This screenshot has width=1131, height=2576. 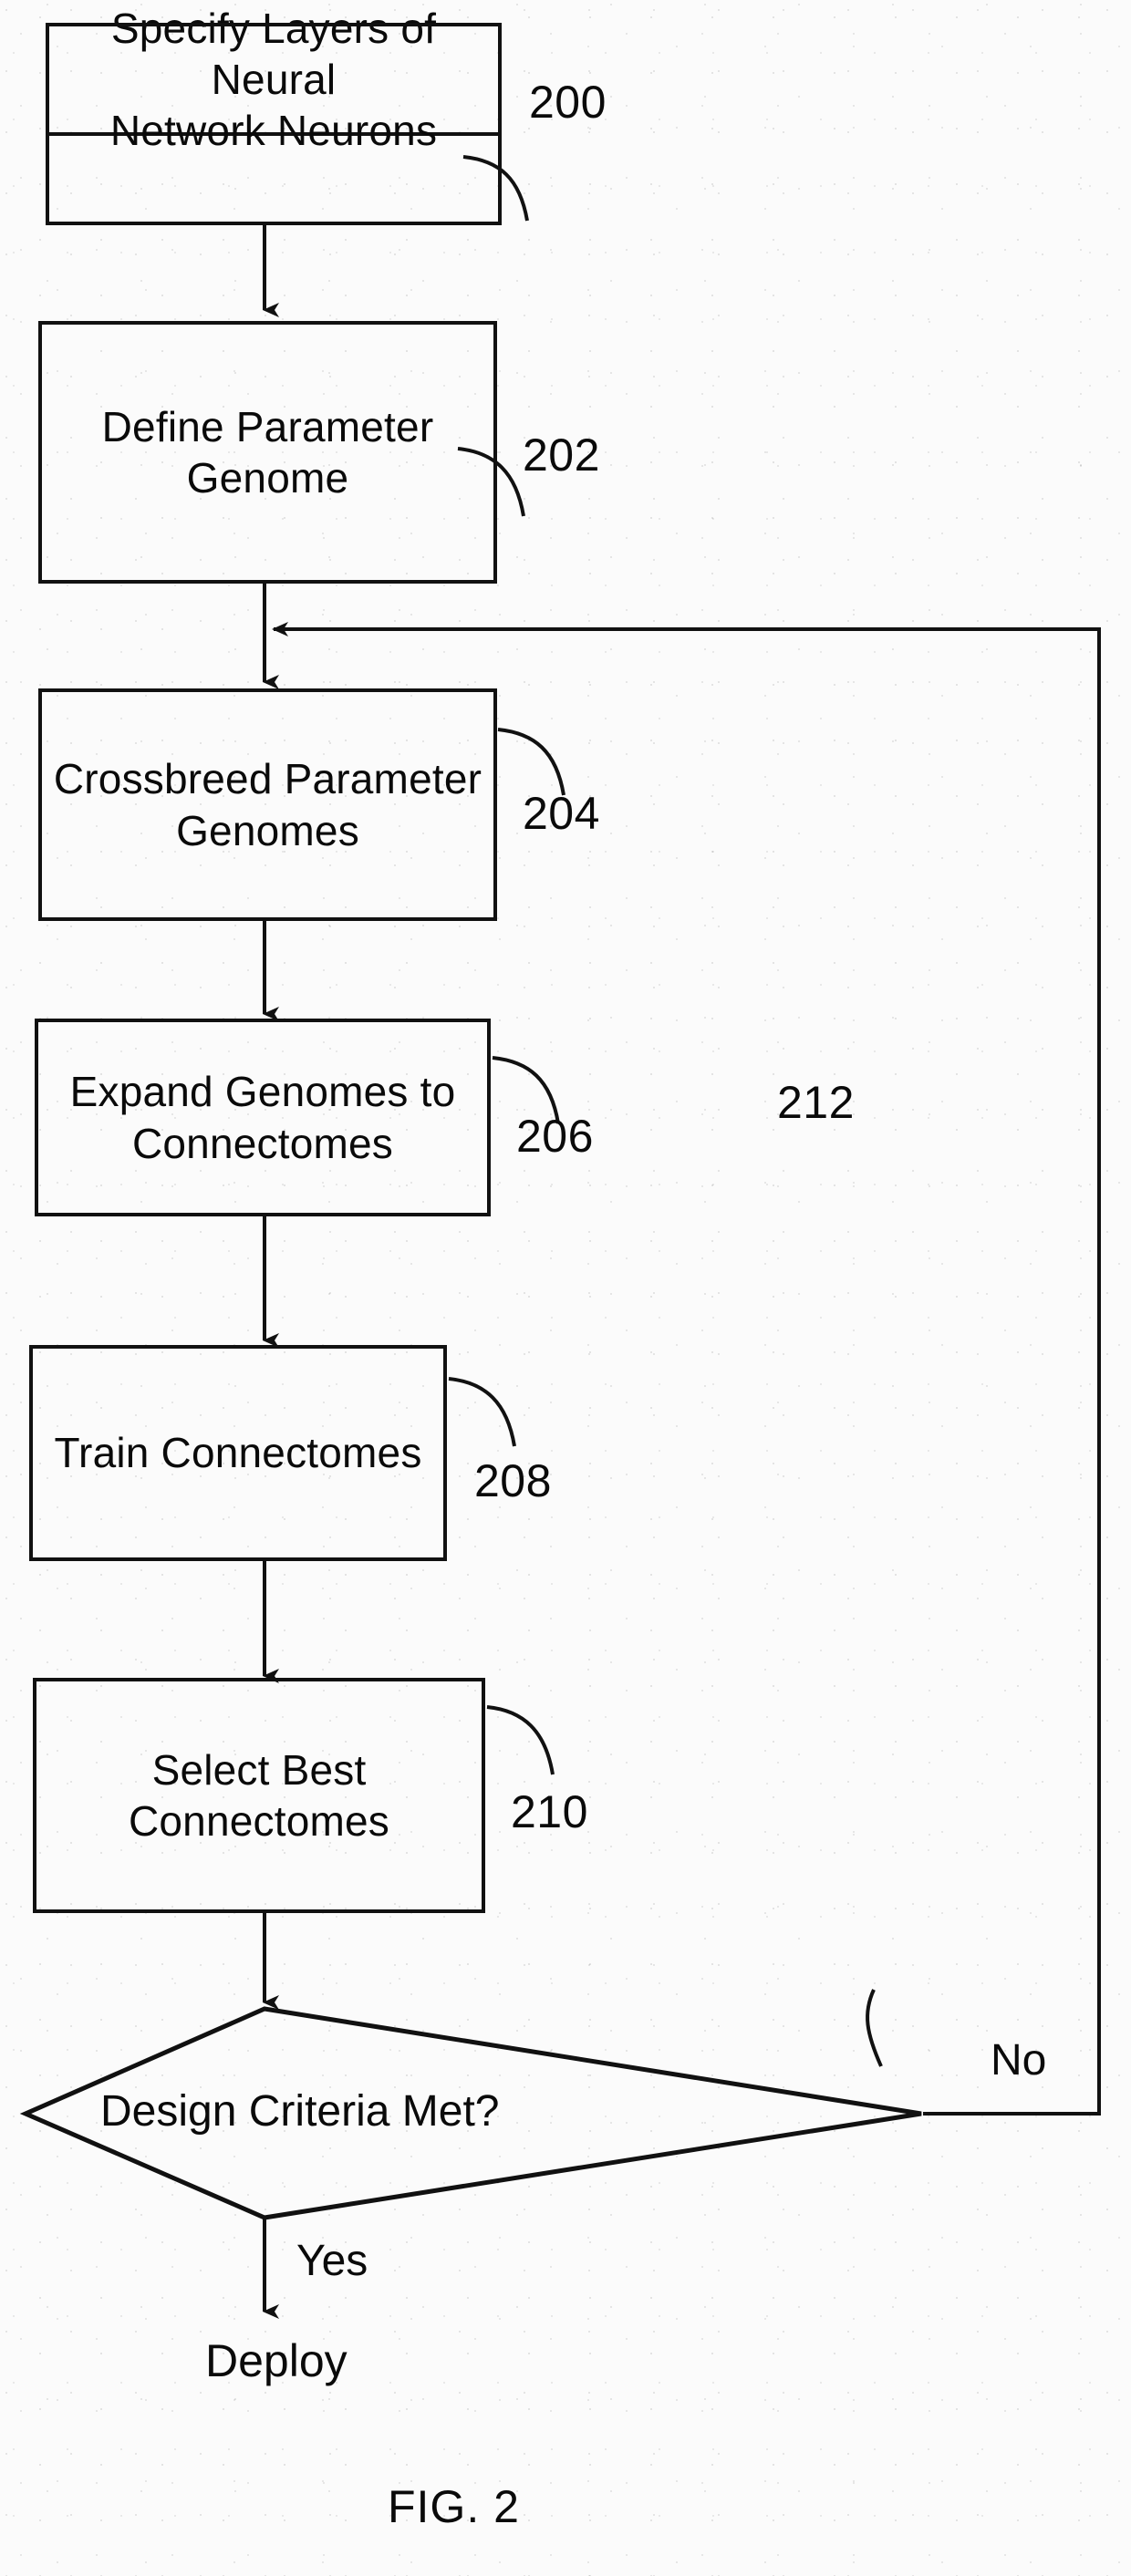 What do you see at coordinates (561, 813) in the screenshot?
I see `reference-numeral-204: 204` at bounding box center [561, 813].